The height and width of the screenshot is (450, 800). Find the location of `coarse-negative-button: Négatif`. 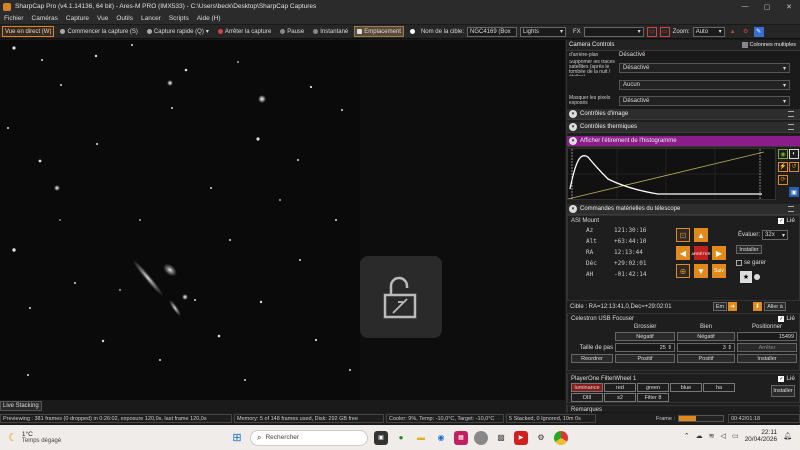

coarse-negative-button: Négatif is located at coordinates (645, 336).